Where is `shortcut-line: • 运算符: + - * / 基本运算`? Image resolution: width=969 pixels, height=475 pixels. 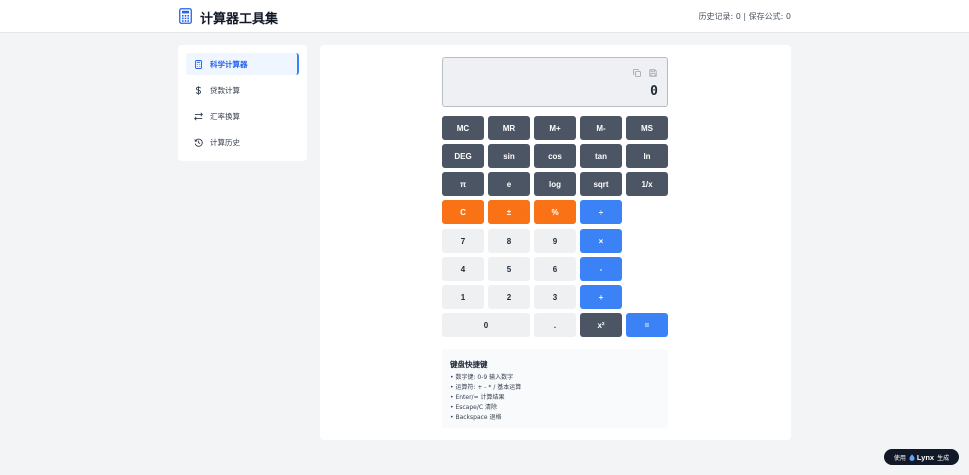 shortcut-line: • 运算符: + - * / 基本运算 is located at coordinates (486, 387).